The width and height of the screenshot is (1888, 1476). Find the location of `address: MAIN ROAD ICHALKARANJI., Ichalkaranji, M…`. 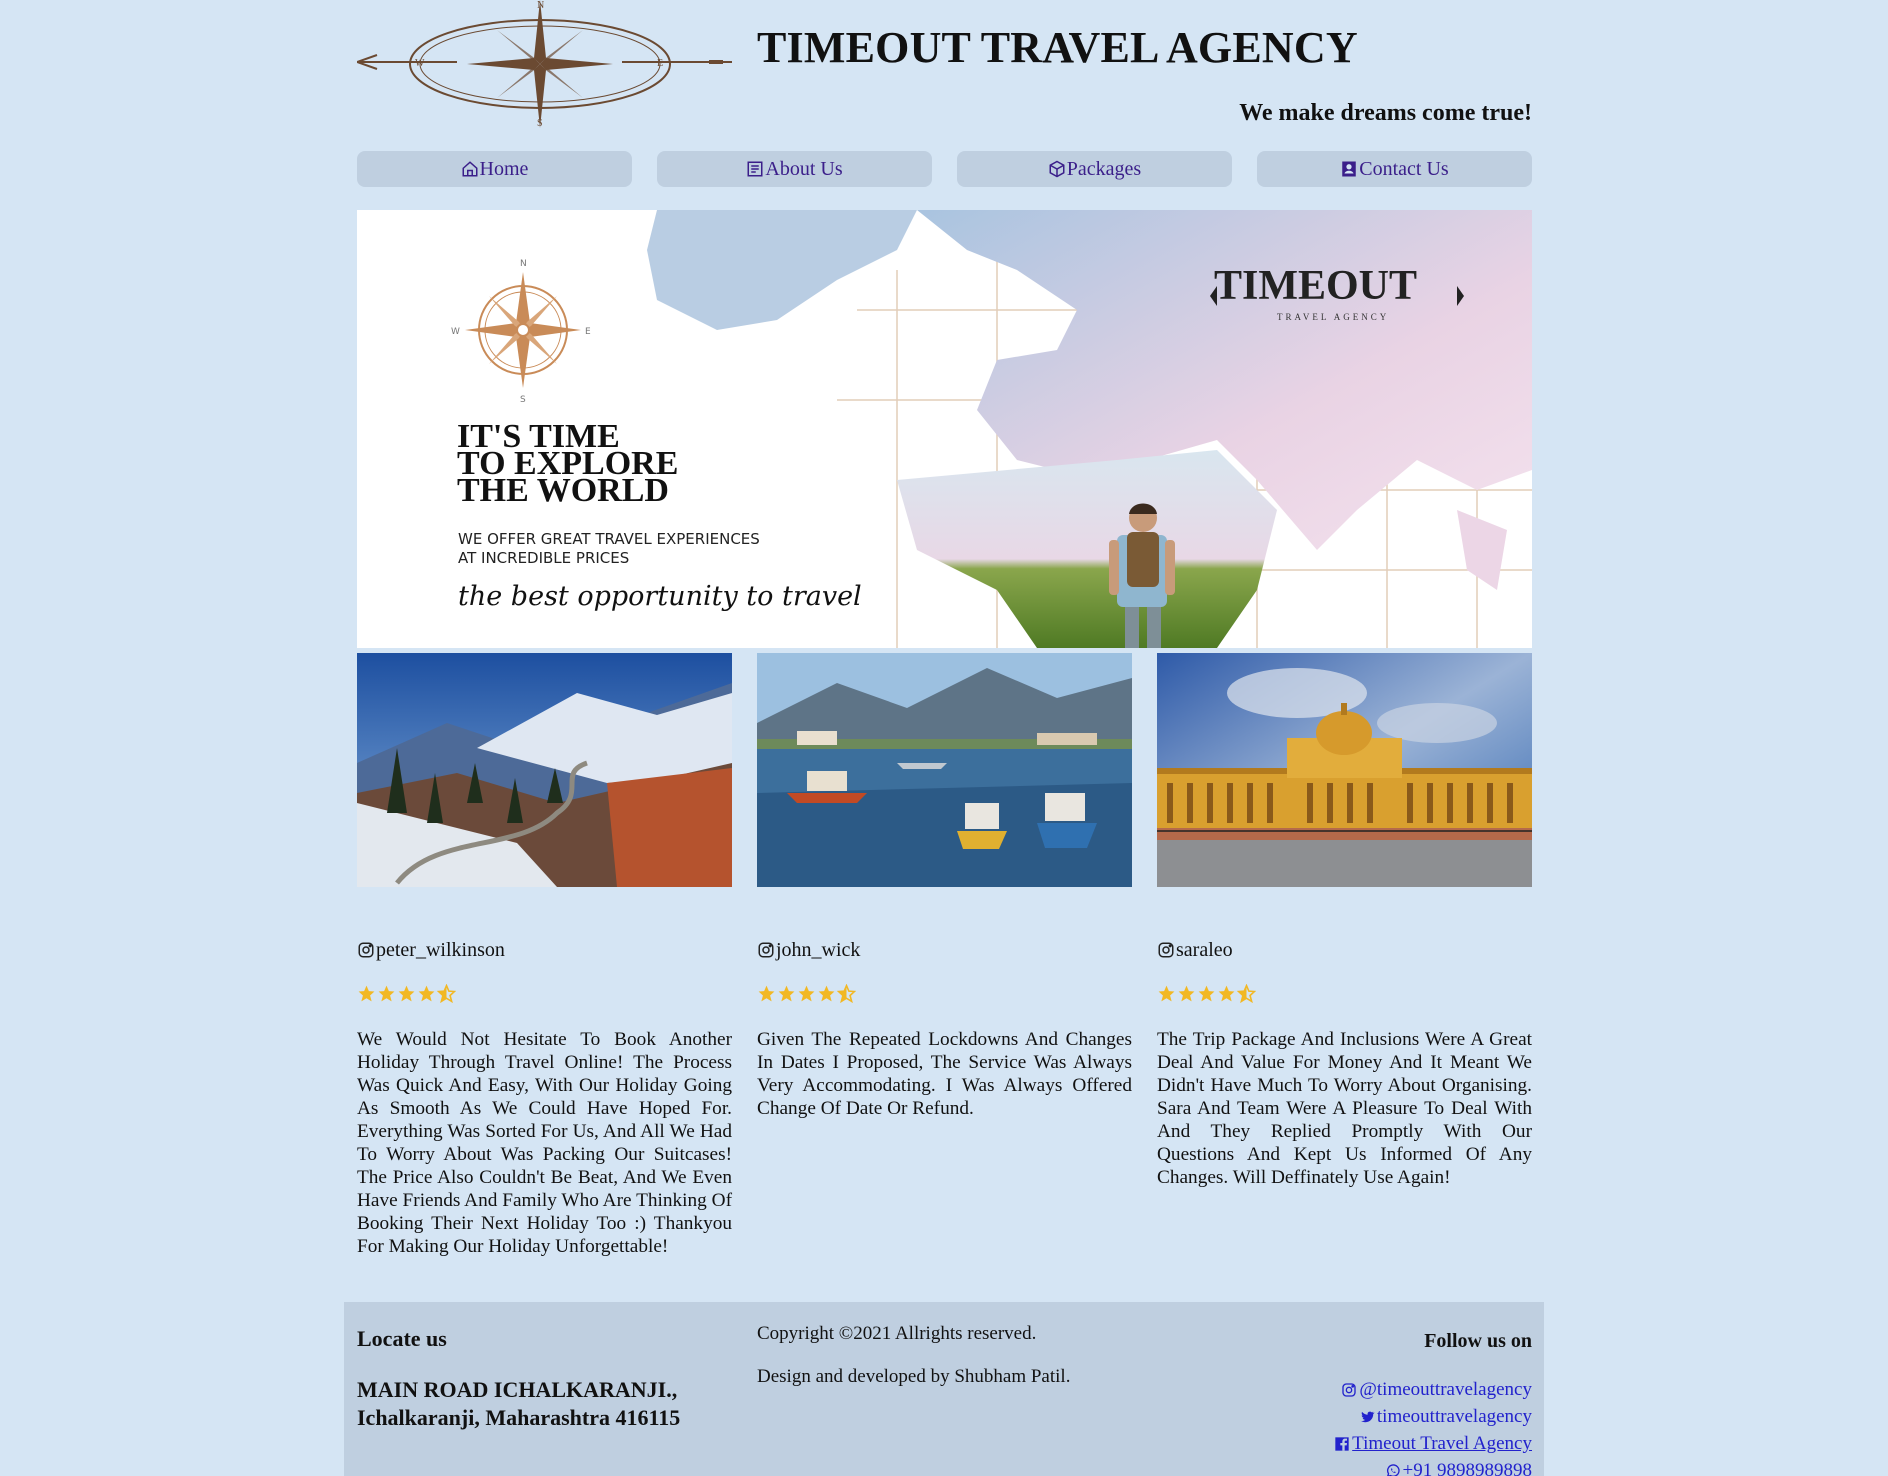

address: MAIN ROAD ICHALKARANJI., Ichalkaranji, M… is located at coordinates (518, 1404).